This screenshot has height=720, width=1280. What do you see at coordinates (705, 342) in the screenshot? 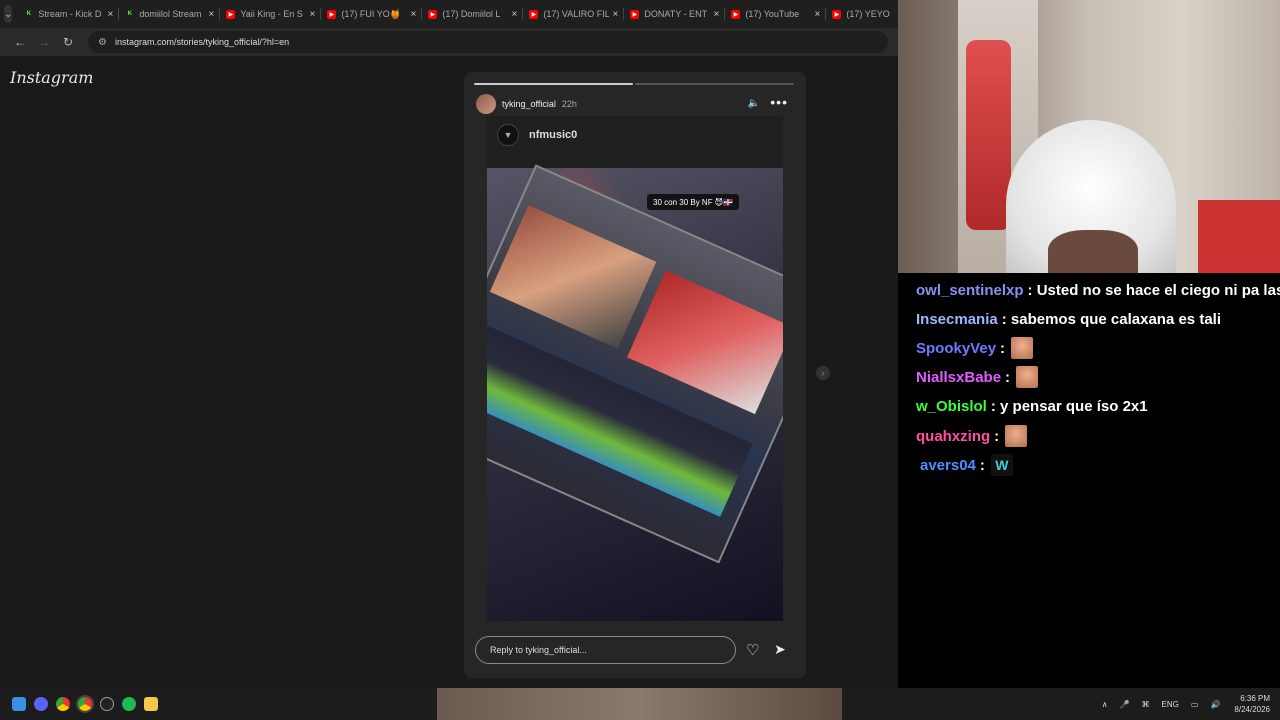
I see `video-pane` at bounding box center [705, 342].